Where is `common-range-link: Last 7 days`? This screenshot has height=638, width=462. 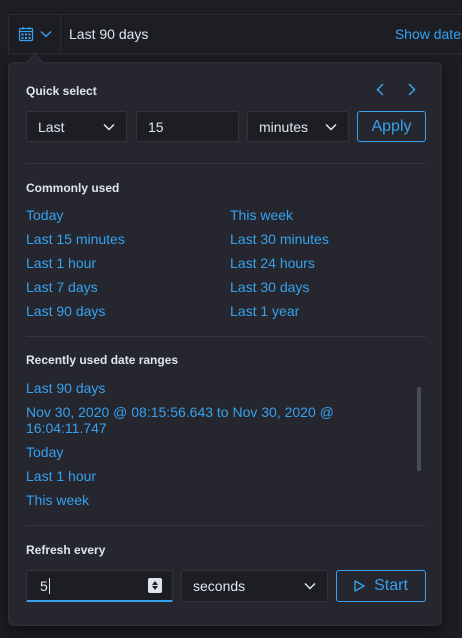
common-range-link: Last 7 days is located at coordinates (62, 287).